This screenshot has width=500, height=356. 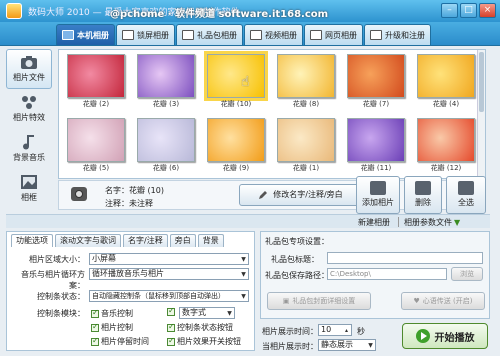 I want to click on hand-cursor-icon: ☝, so click(x=245, y=82).